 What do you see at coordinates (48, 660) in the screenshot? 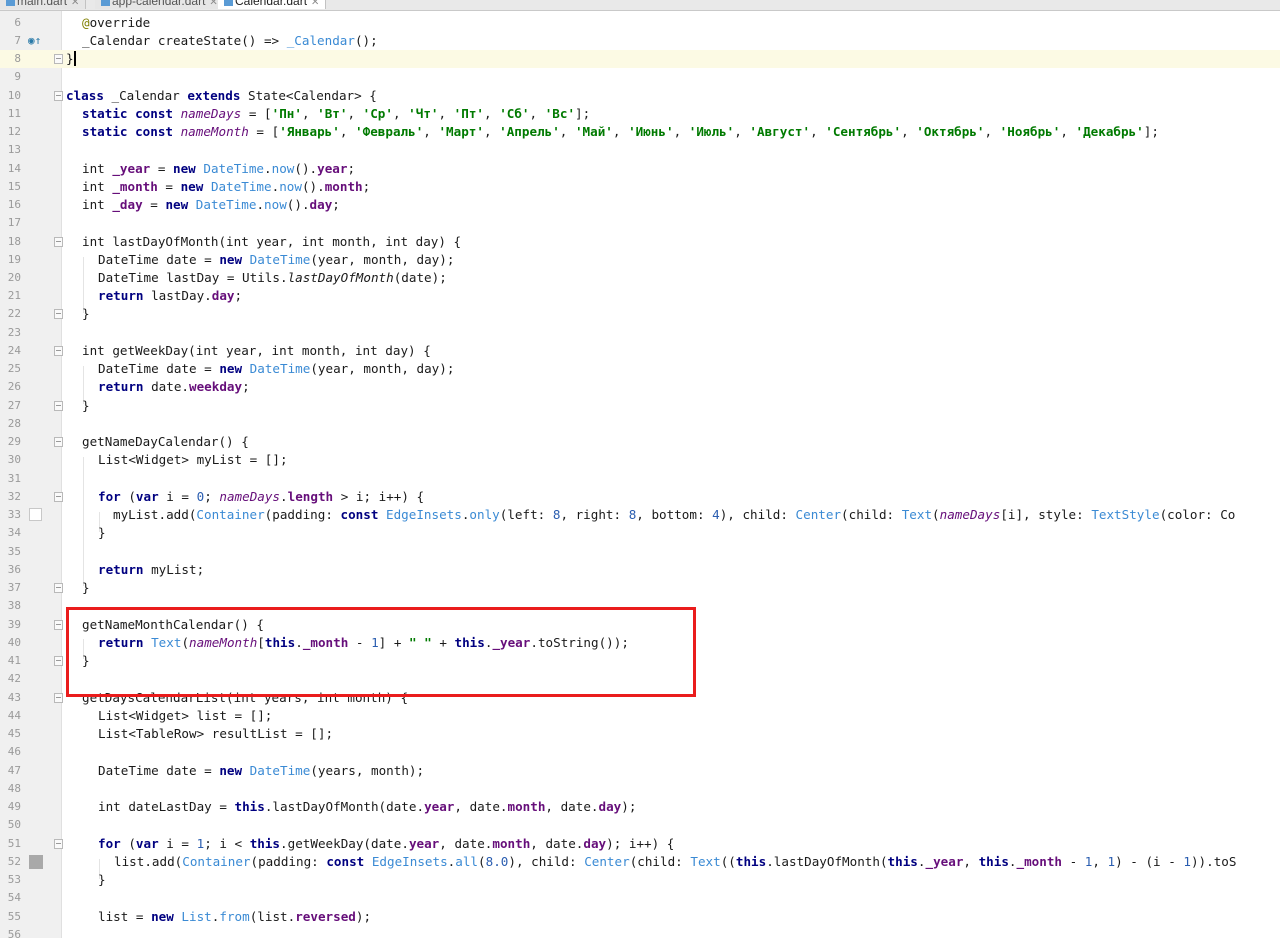
I see `code-line: 41 }` at bounding box center [48, 660].